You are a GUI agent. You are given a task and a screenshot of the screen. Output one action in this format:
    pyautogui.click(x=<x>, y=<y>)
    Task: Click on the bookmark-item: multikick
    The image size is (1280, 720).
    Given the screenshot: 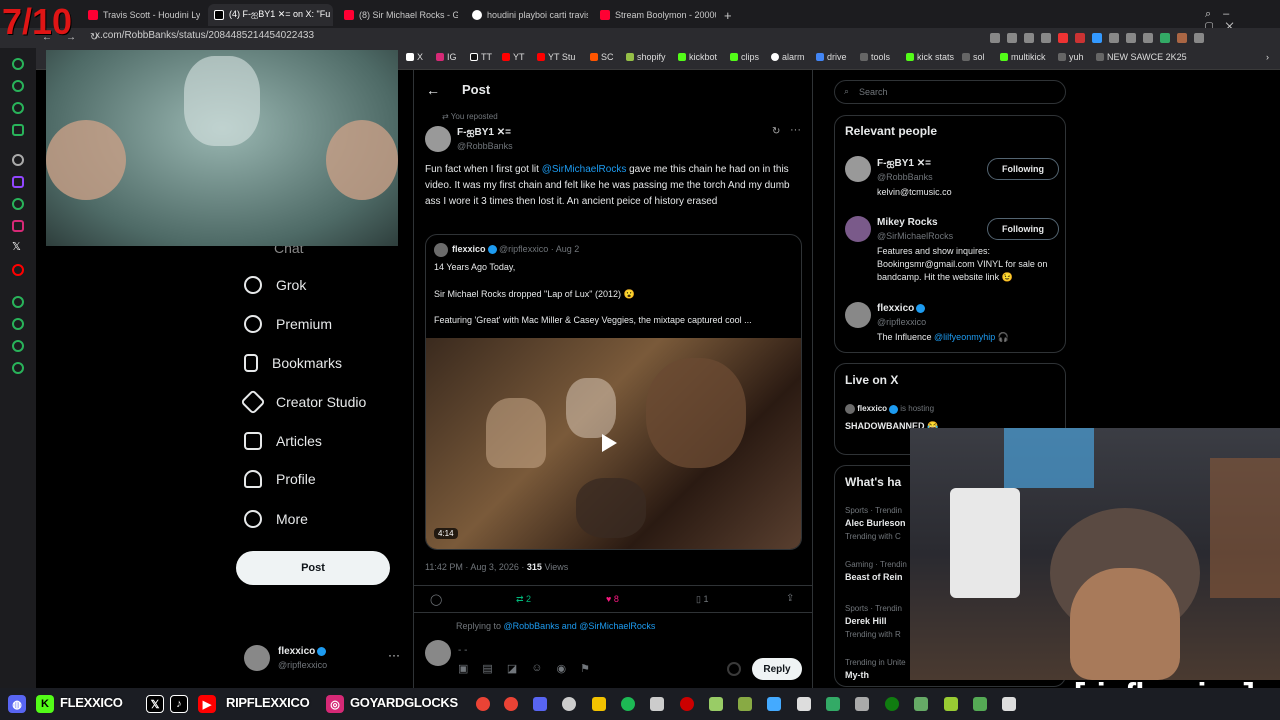 What is the action you would take?
    pyautogui.click(x=1023, y=57)
    